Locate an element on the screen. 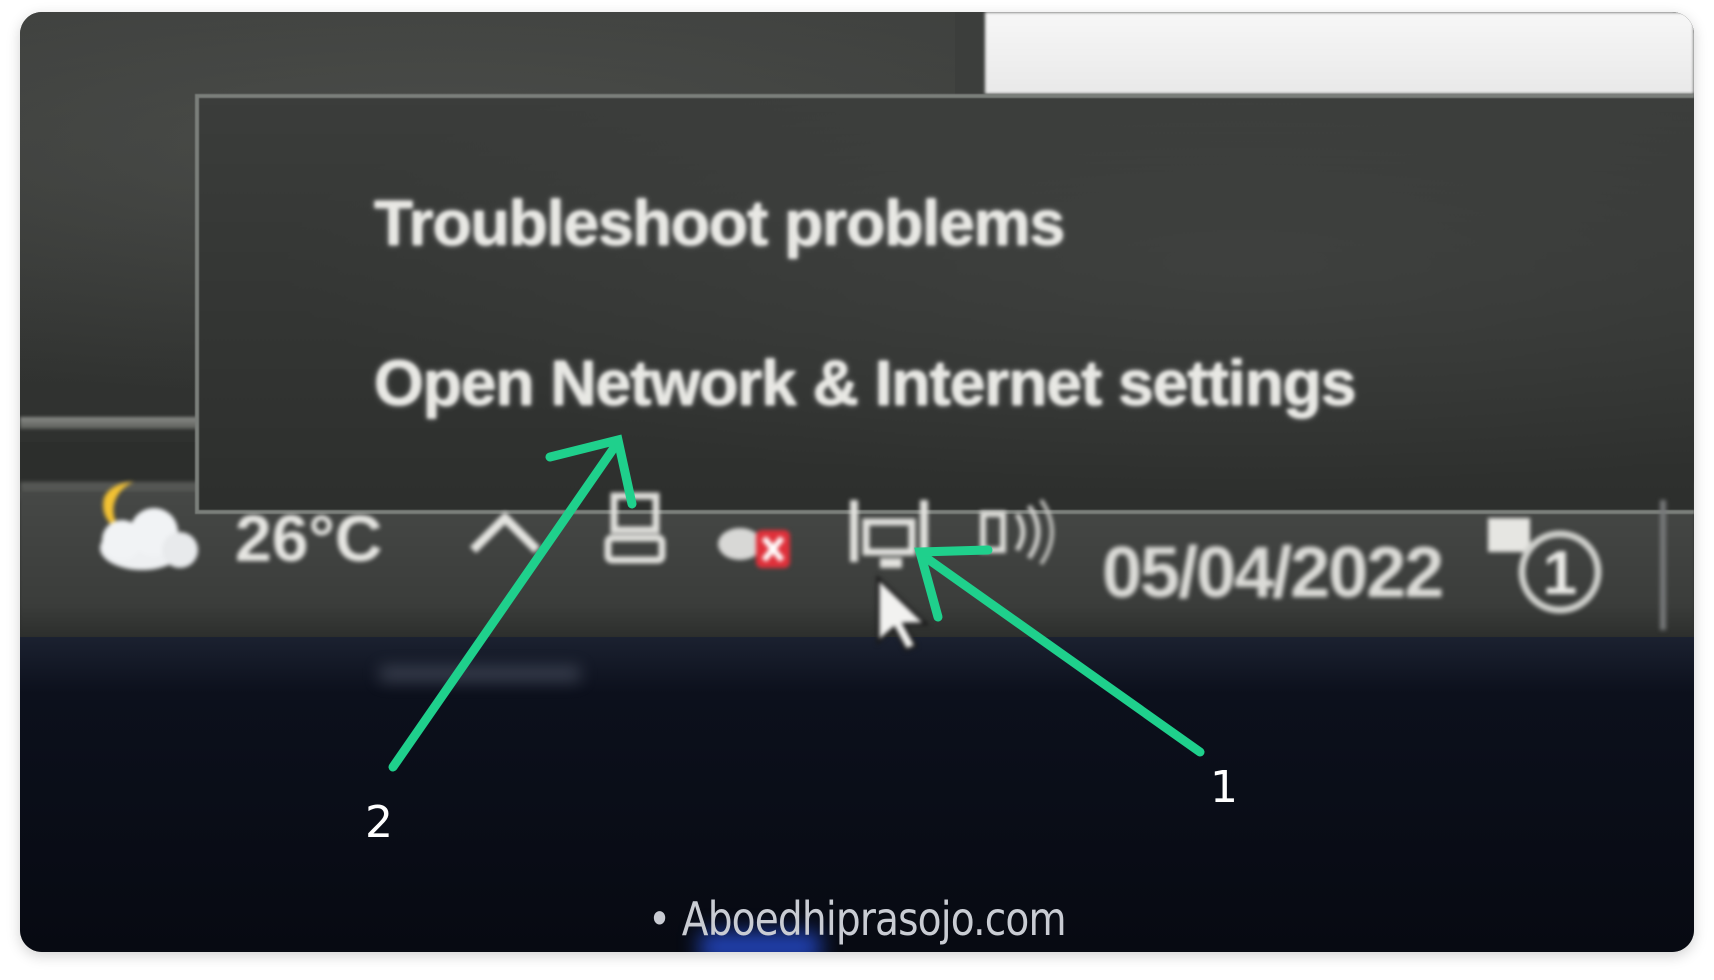 The height and width of the screenshot is (980, 1714). watermark-text: • Aboedhiprasojo.com is located at coordinates (857, 919).